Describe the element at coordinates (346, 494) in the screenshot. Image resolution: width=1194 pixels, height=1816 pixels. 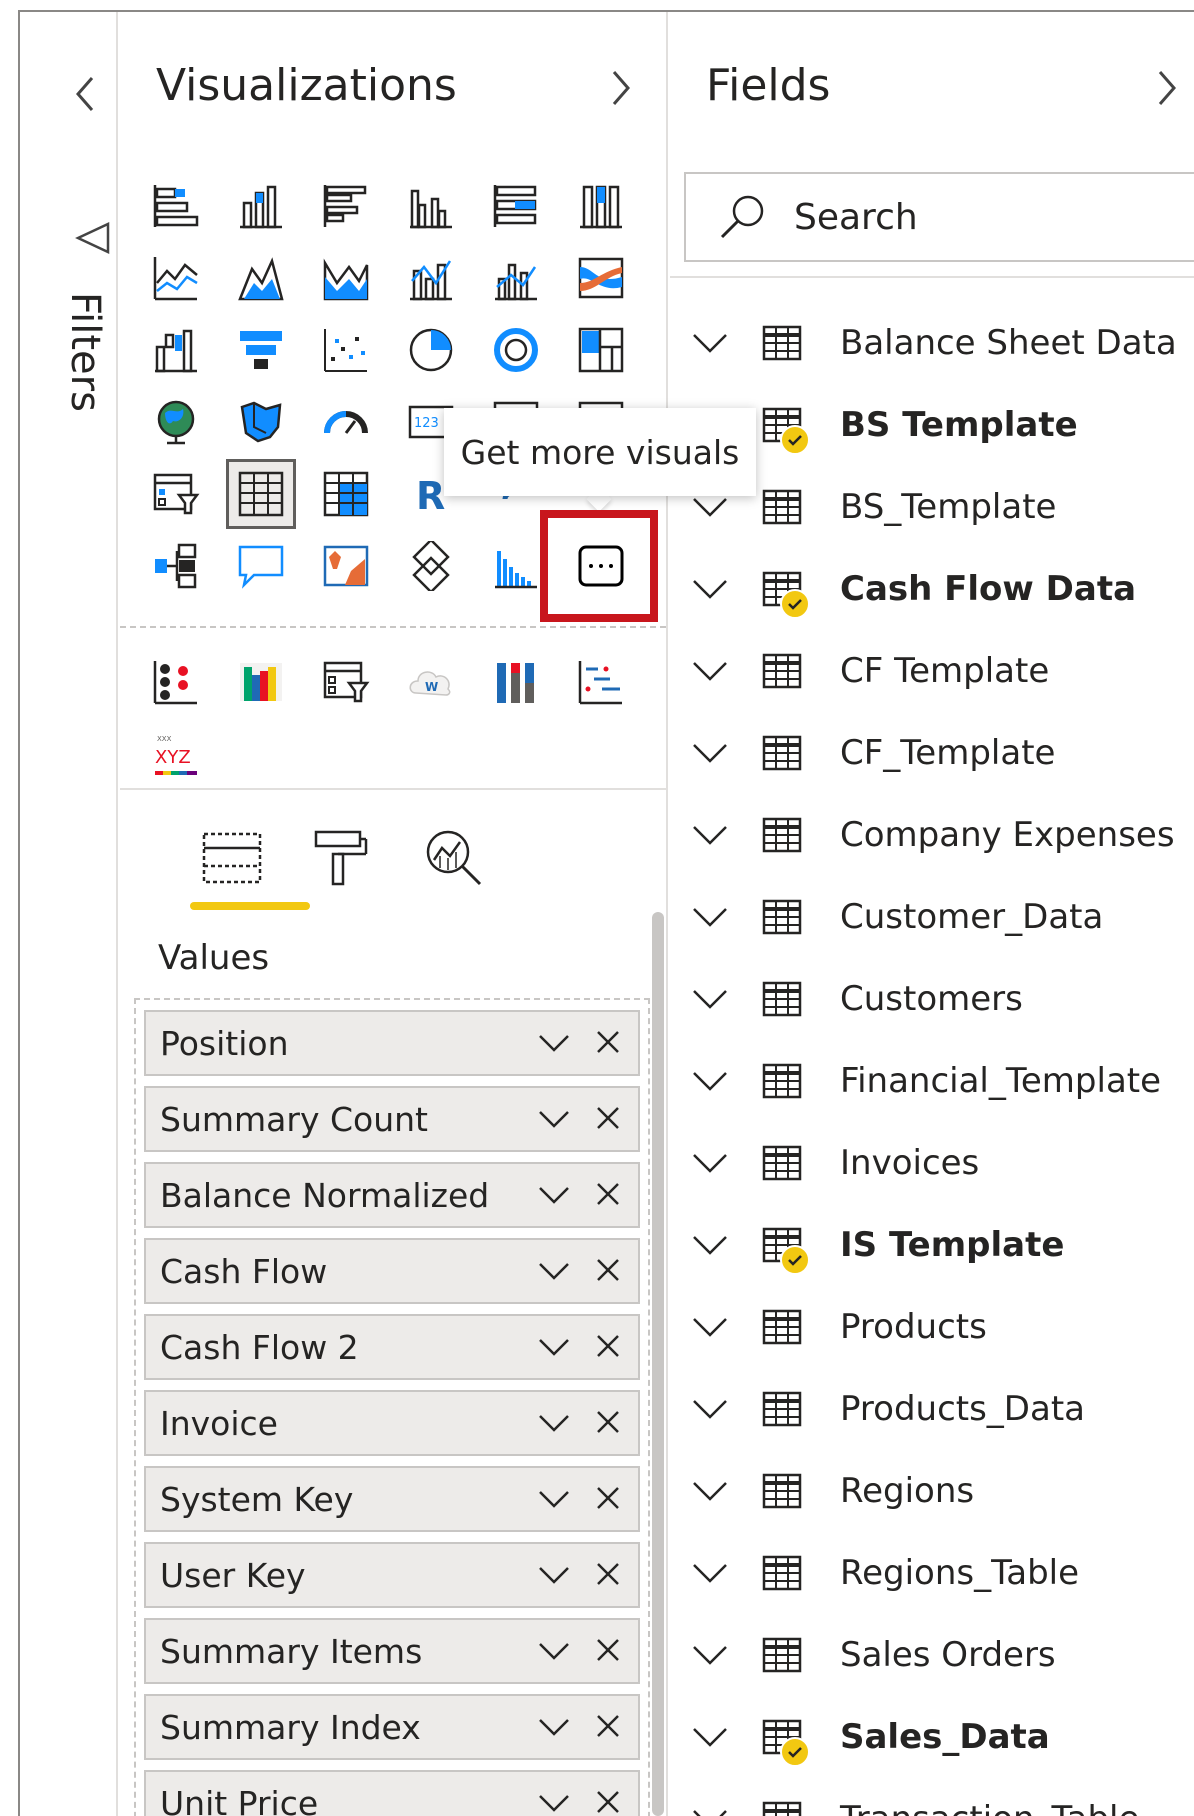
I see `matrix-icon` at that location.